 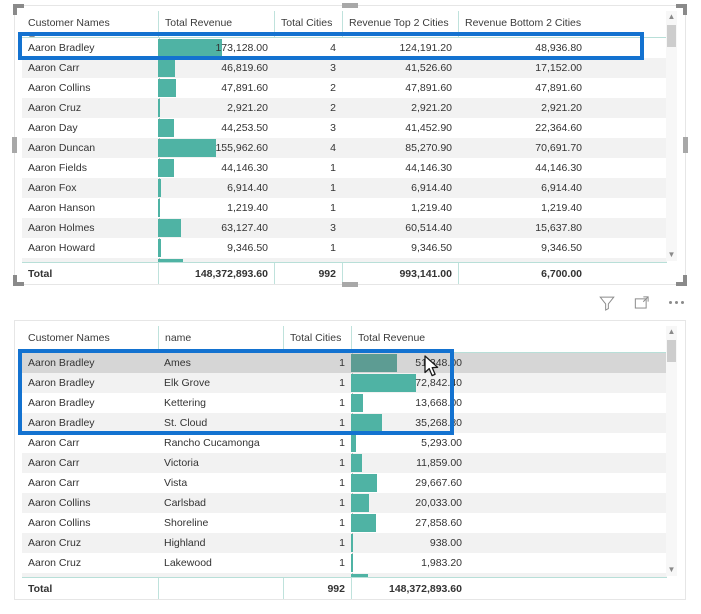 I want to click on databar-wrapper: 155,962.60, so click(x=216, y=148).